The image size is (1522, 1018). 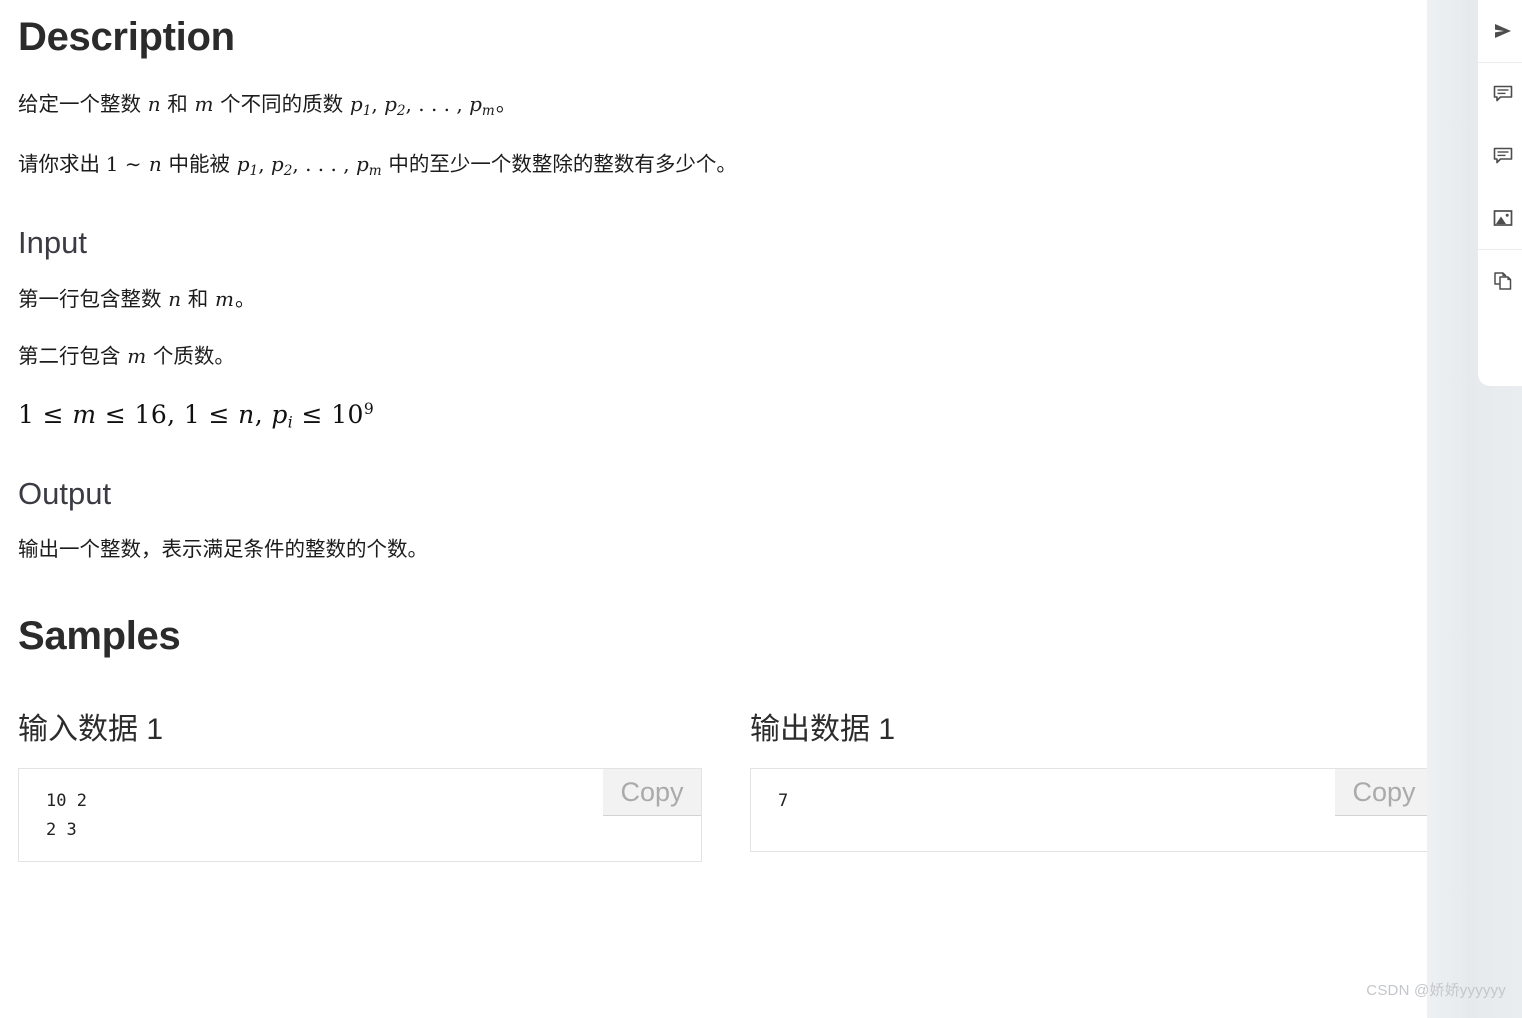 I want to click on input-l1-text-3: 。, so click(x=245, y=299).